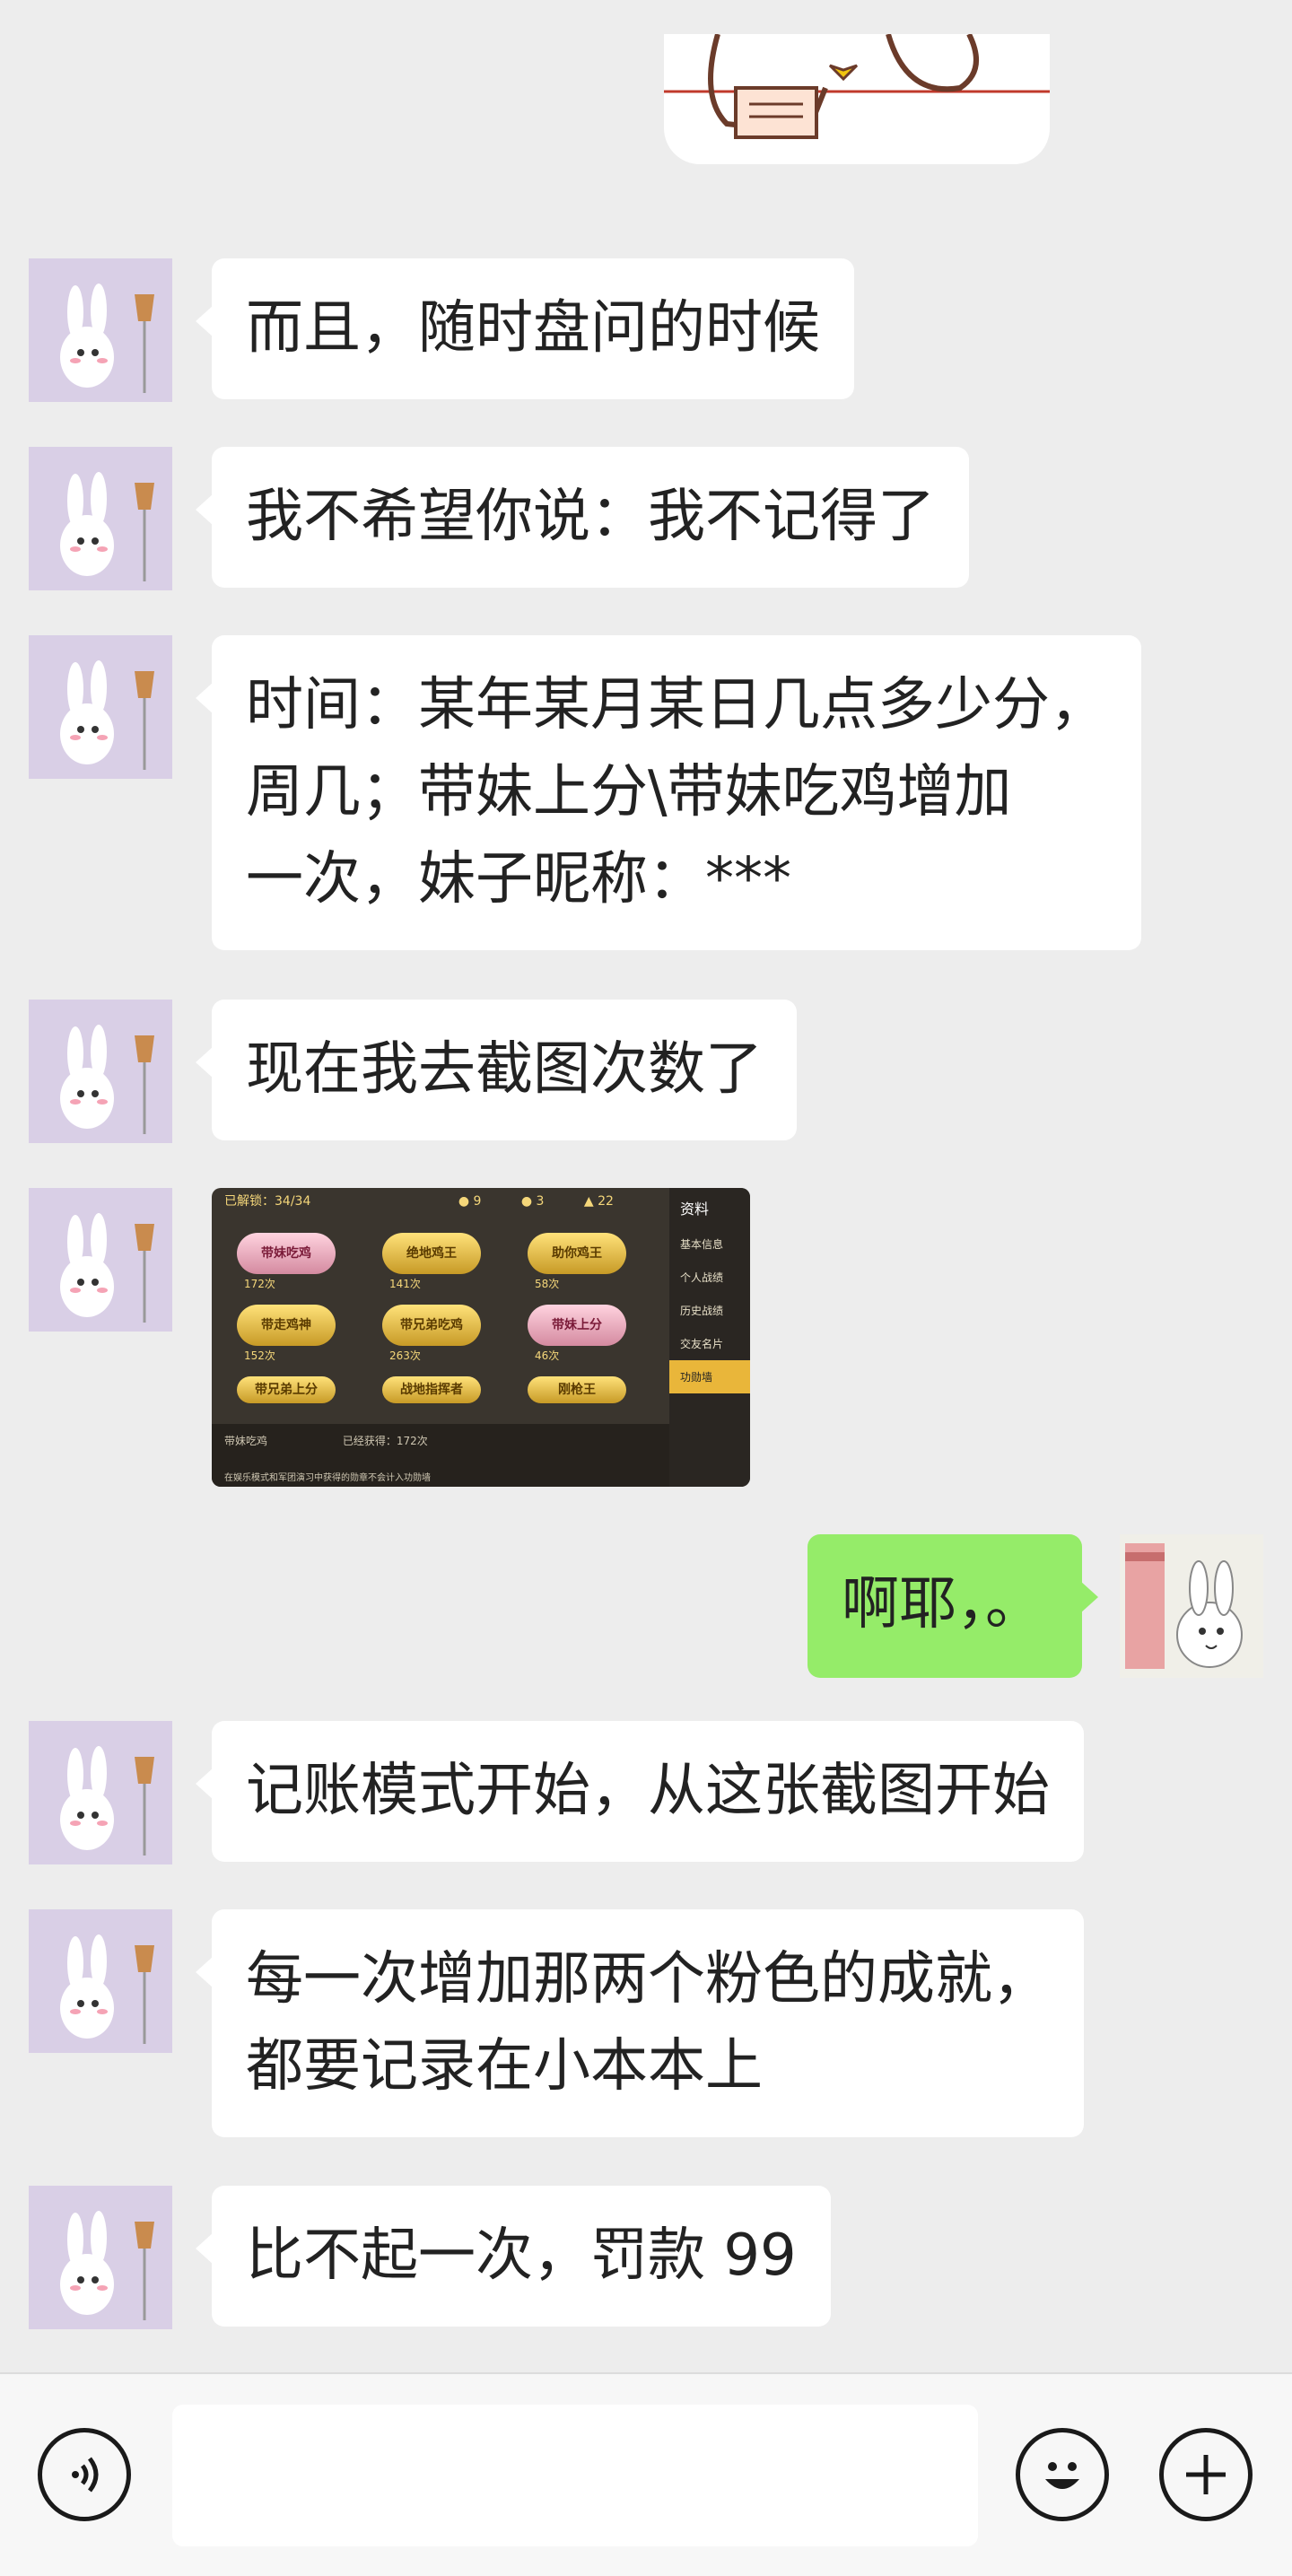  What do you see at coordinates (521, 2255) in the screenshot?
I see `message-text: 比不起一次，罚款 99` at bounding box center [521, 2255].